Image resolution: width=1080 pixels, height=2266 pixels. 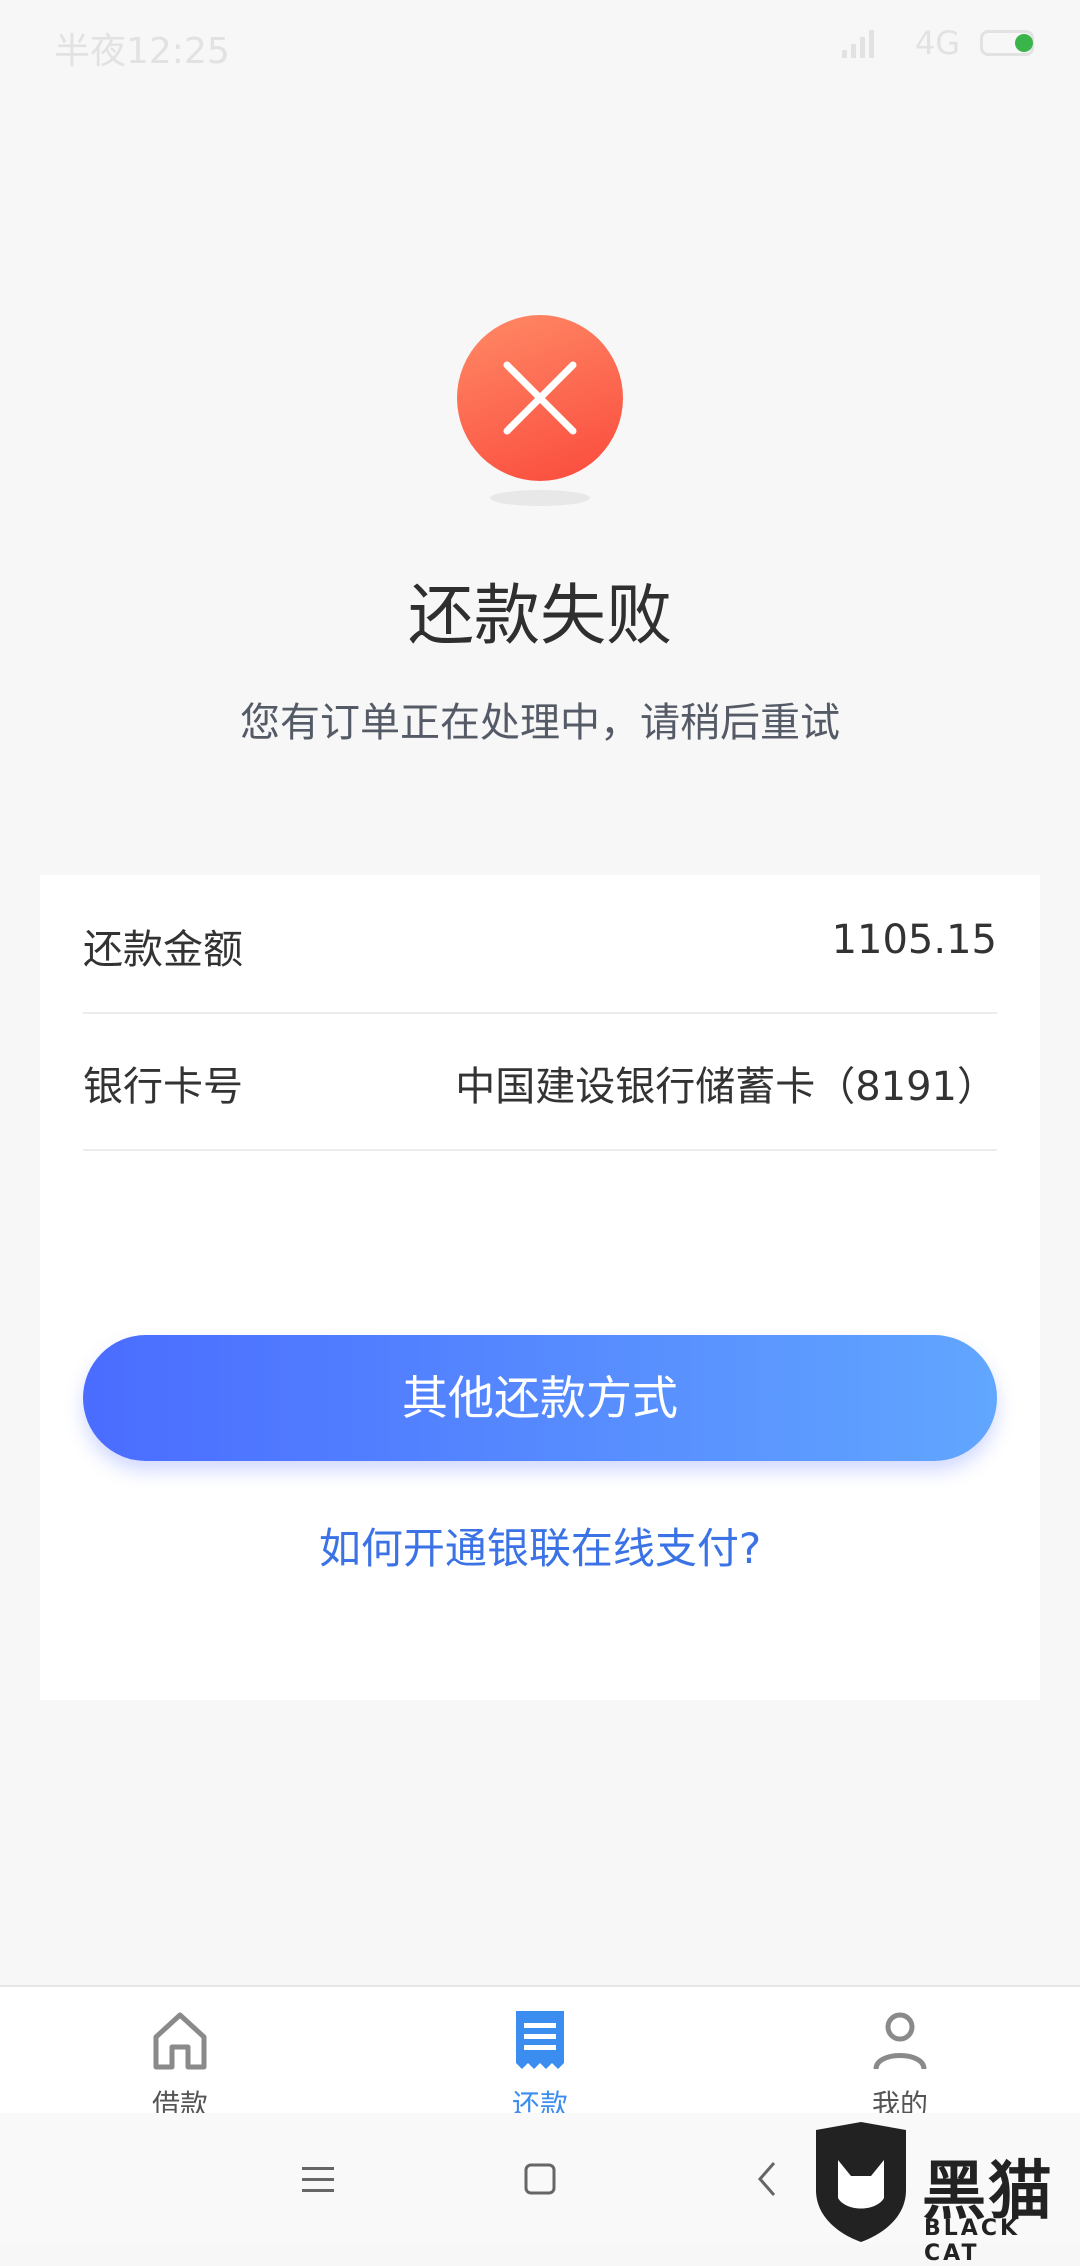 I want to click on amount-label: 还款金额, so click(x=163, y=950).